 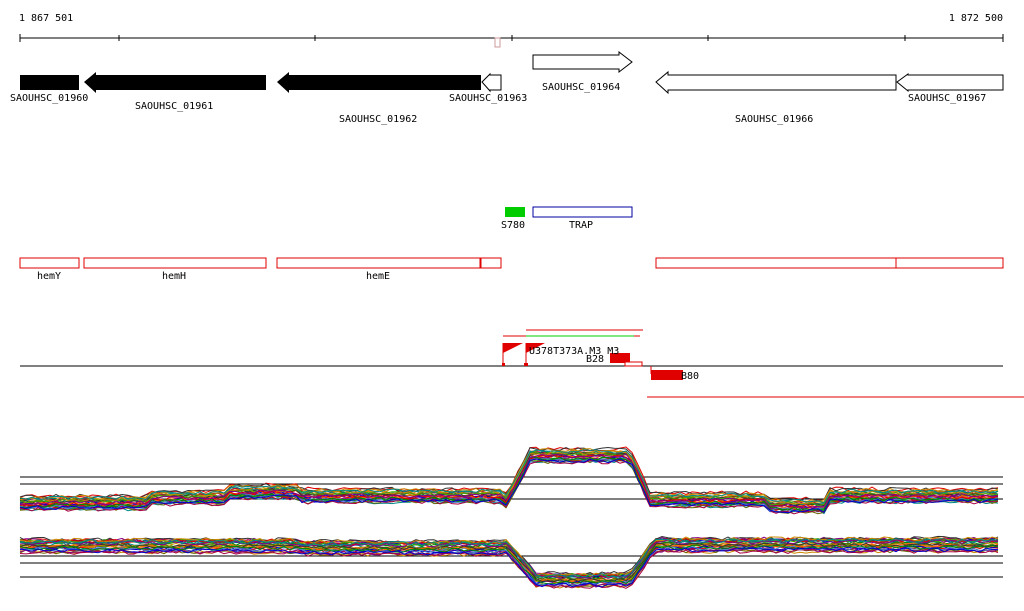 What do you see at coordinates (581, 225) in the screenshot?
I see `feature-label: TRAP` at bounding box center [581, 225].